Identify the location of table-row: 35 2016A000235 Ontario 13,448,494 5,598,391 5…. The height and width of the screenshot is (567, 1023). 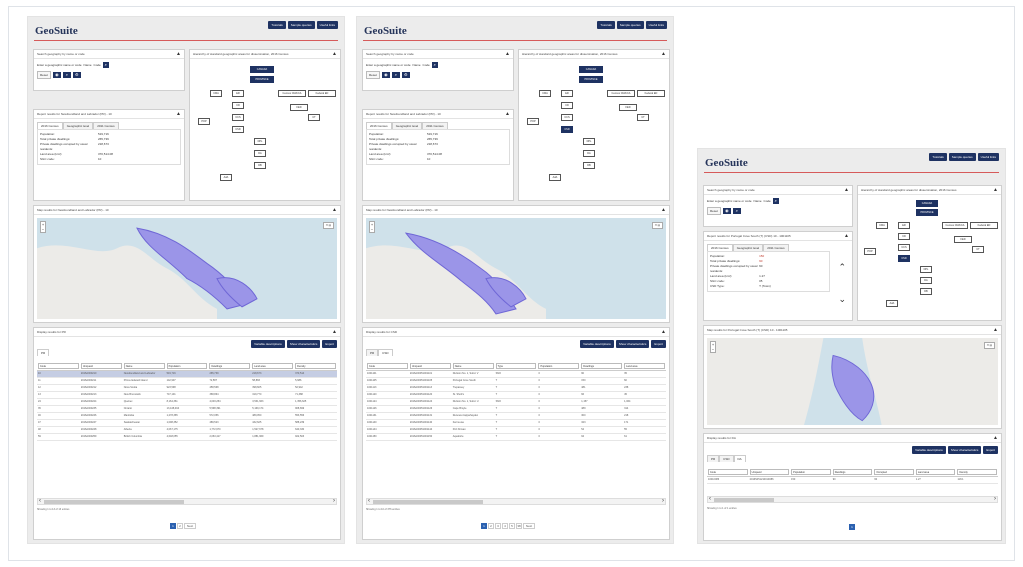
(187, 409).